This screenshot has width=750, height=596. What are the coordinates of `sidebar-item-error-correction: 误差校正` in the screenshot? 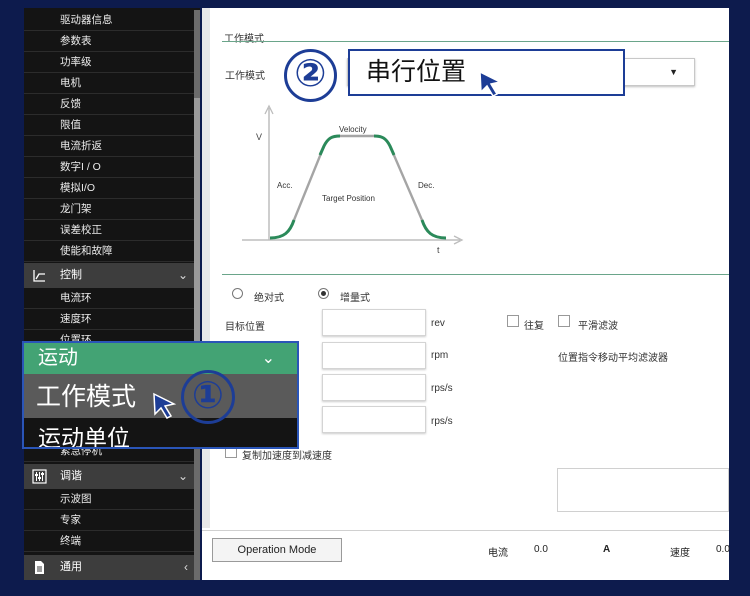 It's located at (112, 230).